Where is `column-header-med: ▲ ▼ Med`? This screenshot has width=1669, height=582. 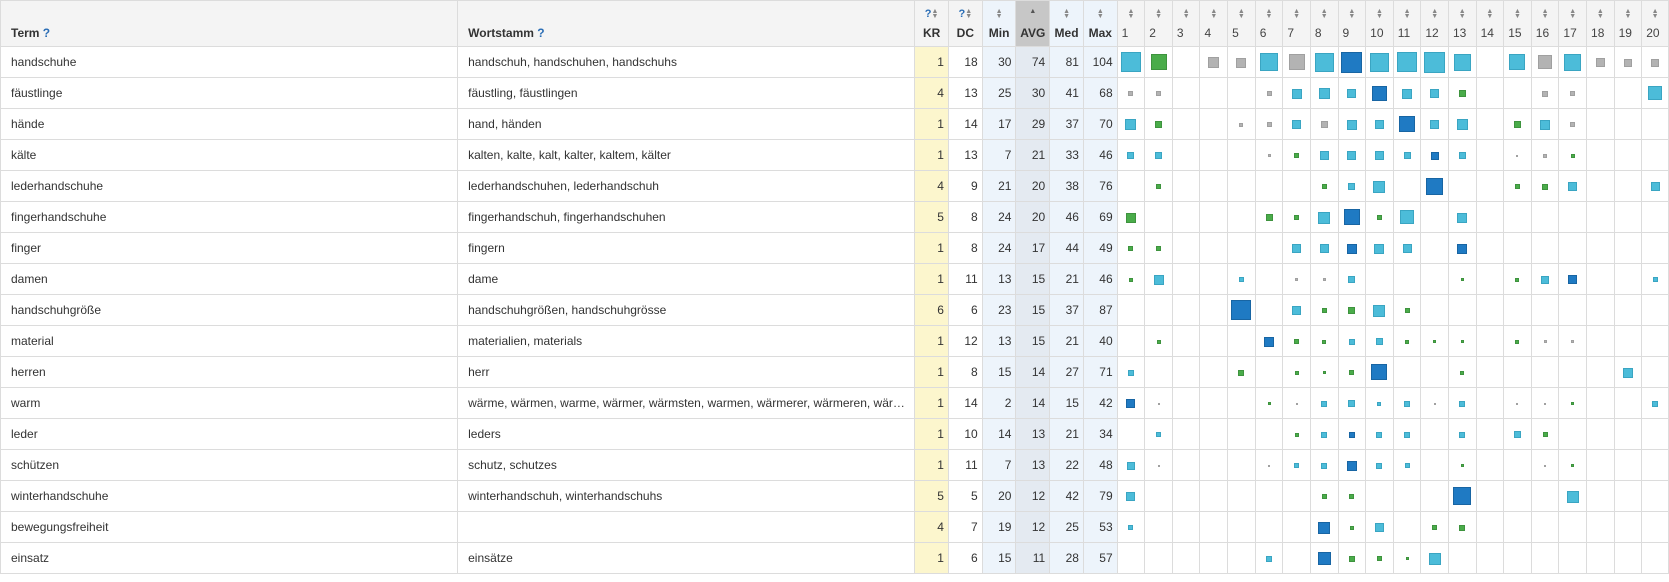
column-header-med: ▲ ▼ Med is located at coordinates (1066, 23).